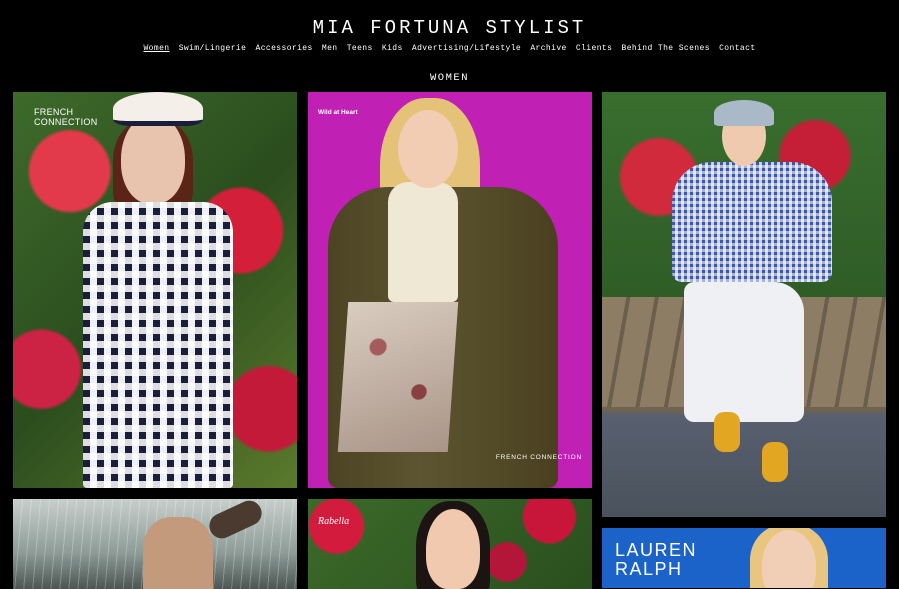  Describe the element at coordinates (752, 222) in the screenshot. I see `photo-gingham-blouse` at that location.